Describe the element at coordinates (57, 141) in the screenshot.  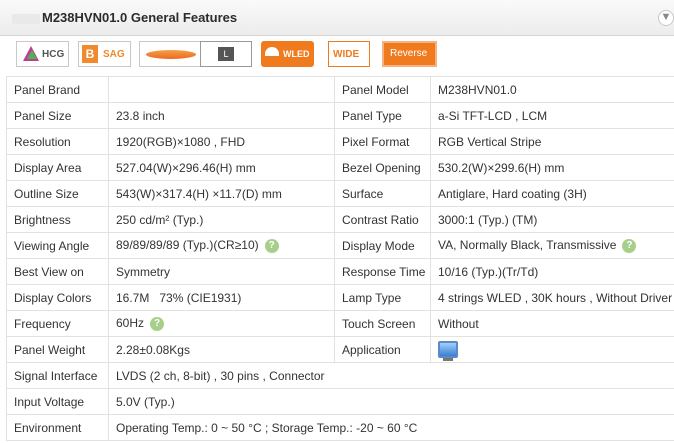
I see `spec-label: Resolution` at that location.